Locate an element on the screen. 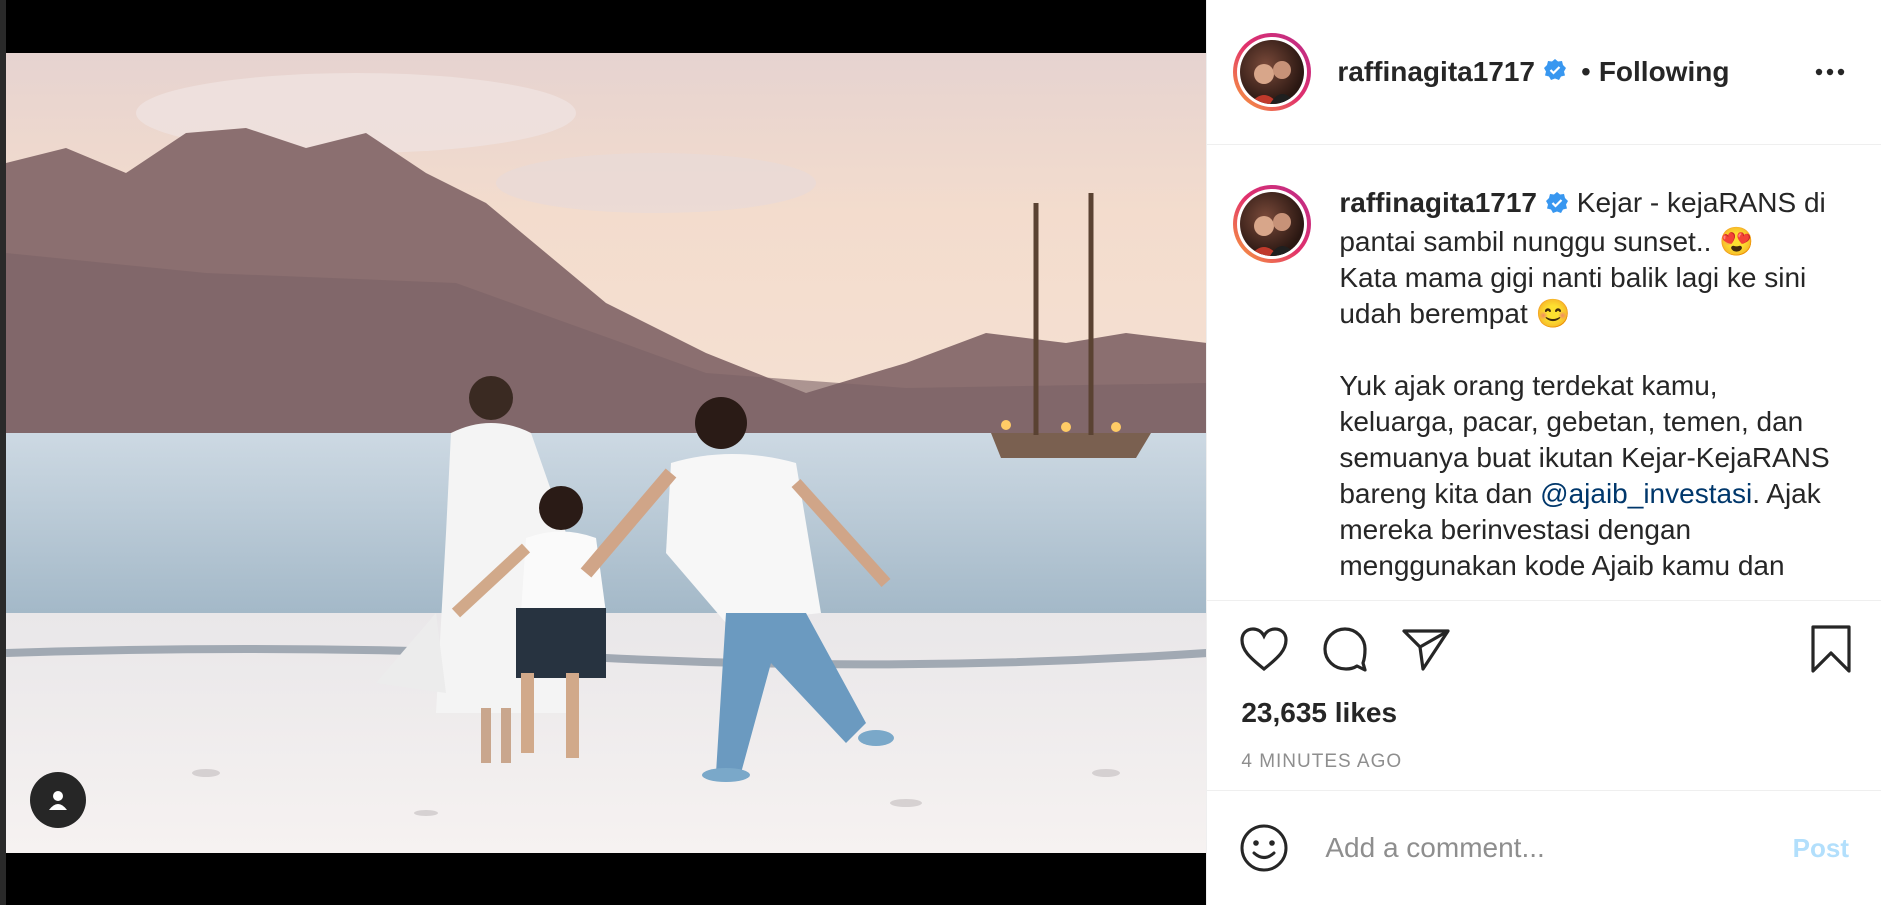 This screenshot has height=905, width=1881. caption-avatar is located at coordinates (1272, 224).